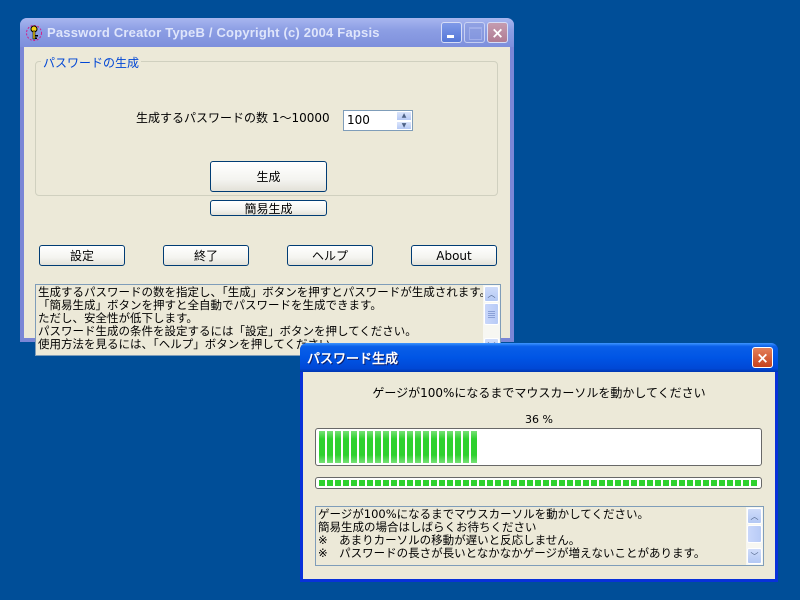 The width and height of the screenshot is (800, 600). I want to click on help-button: ヘルプ, so click(330, 255).